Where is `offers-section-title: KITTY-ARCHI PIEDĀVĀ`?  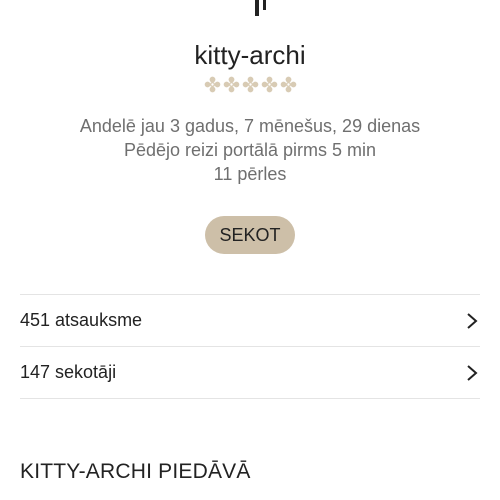
offers-section-title: KITTY-ARCHI PIEDĀVĀ is located at coordinates (135, 471).